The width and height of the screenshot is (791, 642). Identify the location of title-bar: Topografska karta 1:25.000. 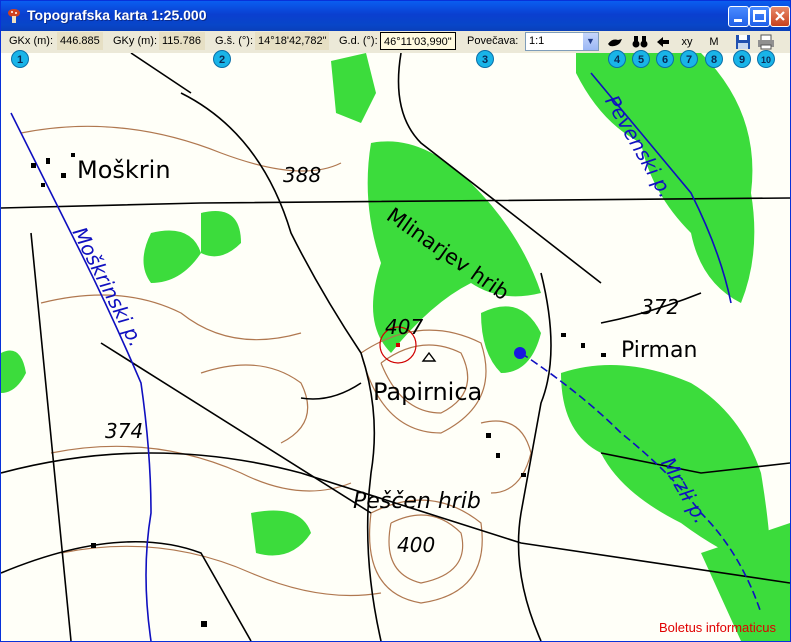
(395, 16).